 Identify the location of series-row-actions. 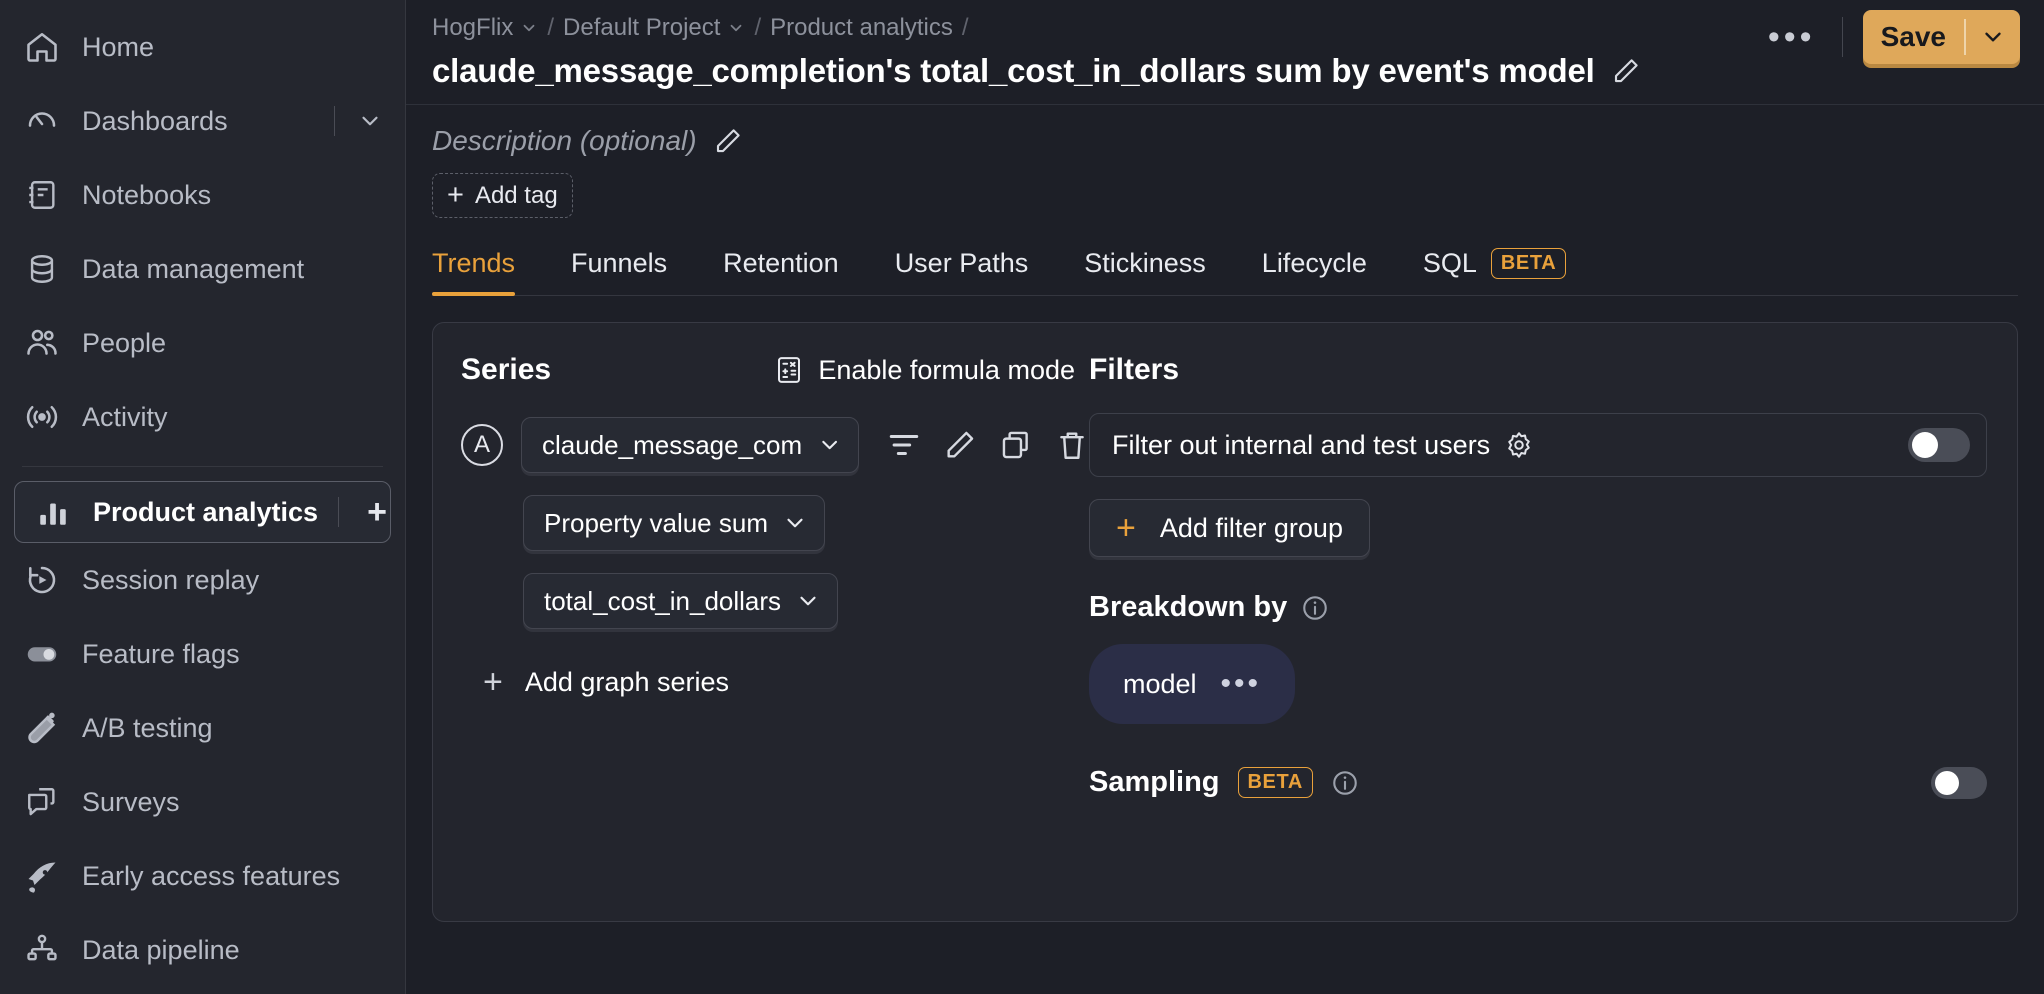
(988, 445).